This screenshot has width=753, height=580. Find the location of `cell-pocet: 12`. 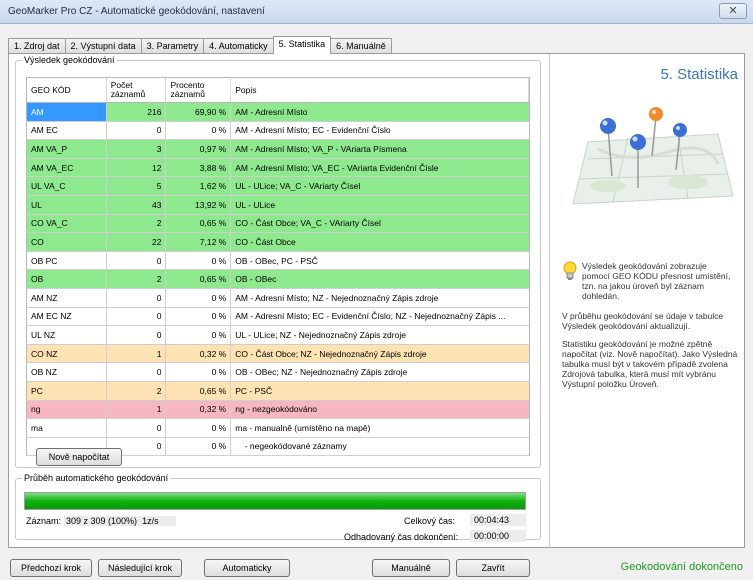

cell-pocet: 12 is located at coordinates (137, 167).